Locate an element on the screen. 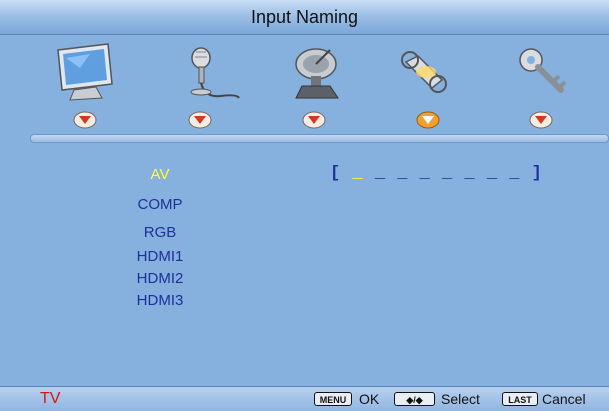 This screenshot has width=609, height=411. text-cursor: _ is located at coordinates (358, 173).